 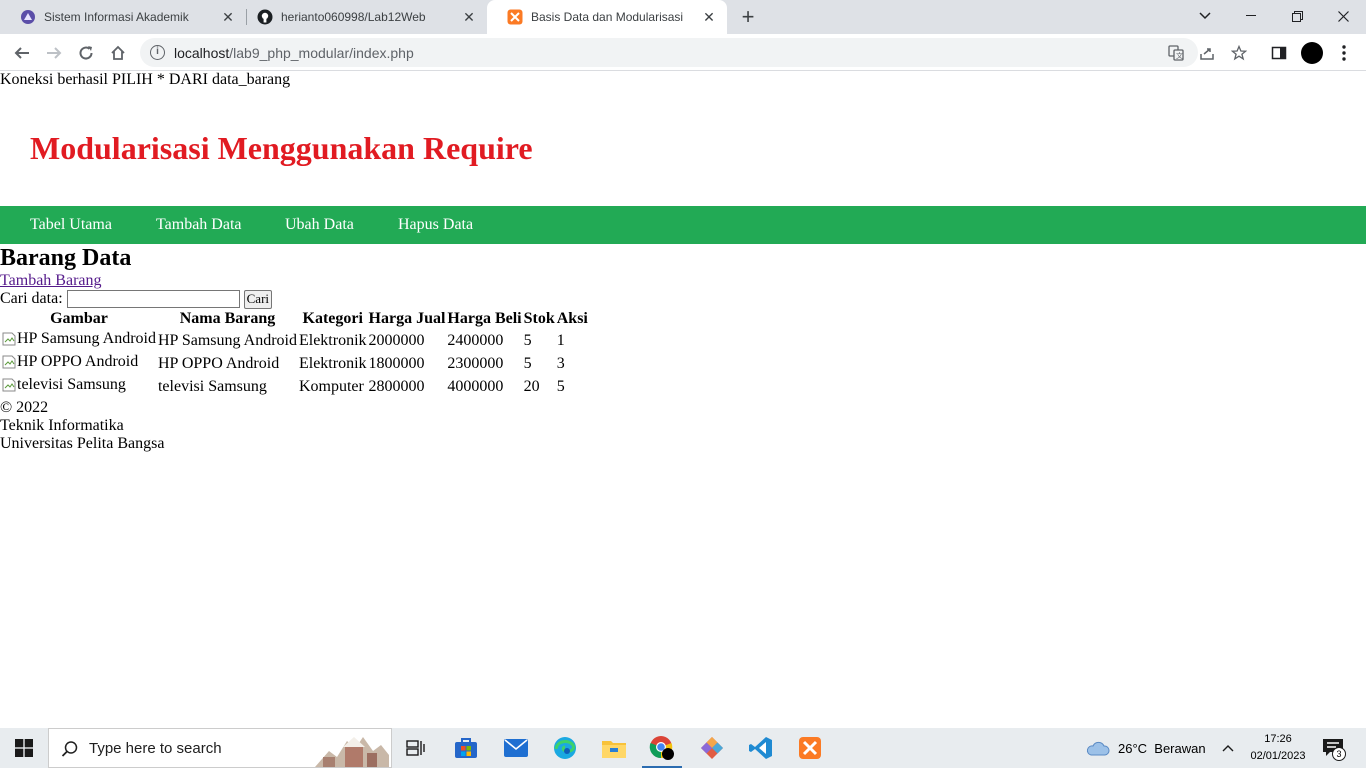 What do you see at coordinates (475, 386) in the screenshot?
I see `cell-harga-beli: 4000000` at bounding box center [475, 386].